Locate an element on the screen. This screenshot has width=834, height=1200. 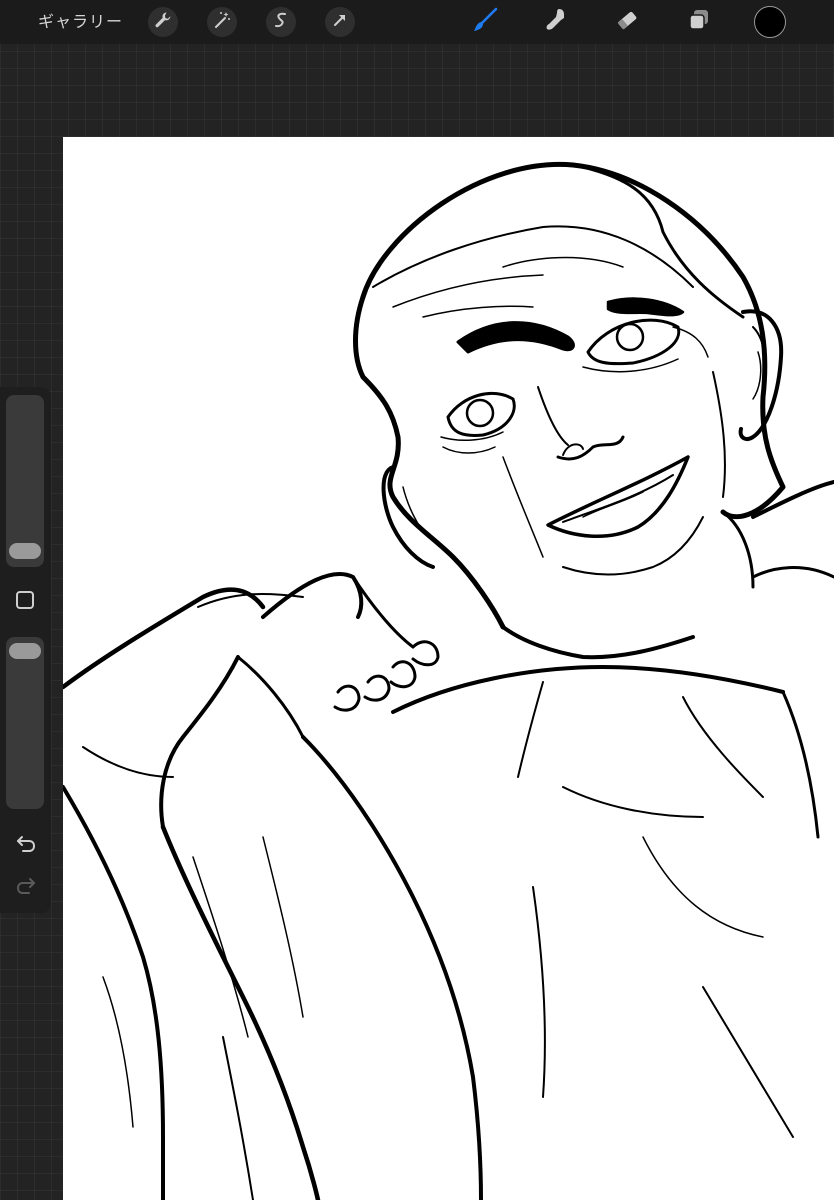
transform-arrow-icon is located at coordinates (340, 22).